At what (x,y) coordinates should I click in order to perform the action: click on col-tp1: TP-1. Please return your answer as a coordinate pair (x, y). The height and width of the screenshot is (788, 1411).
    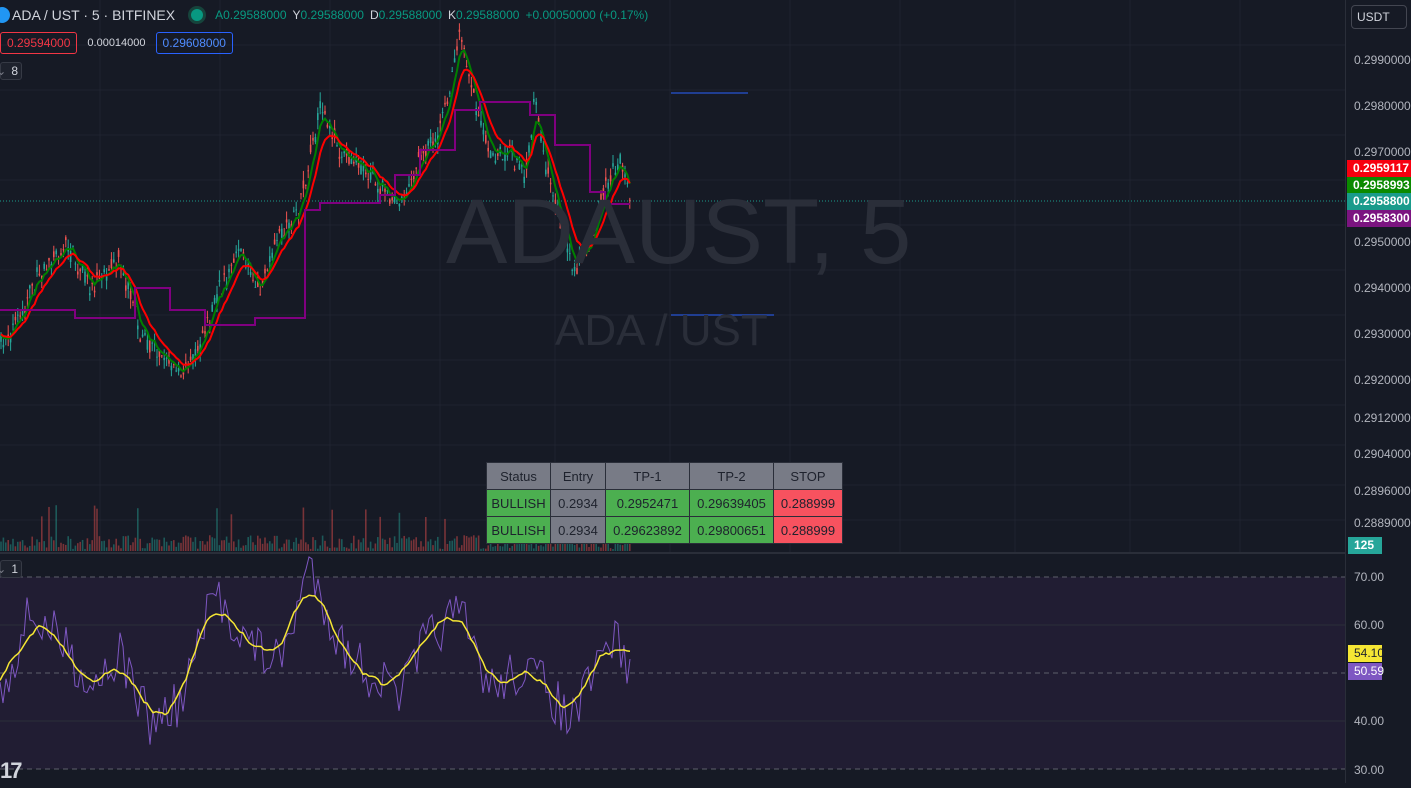
    Looking at the image, I should click on (647, 476).